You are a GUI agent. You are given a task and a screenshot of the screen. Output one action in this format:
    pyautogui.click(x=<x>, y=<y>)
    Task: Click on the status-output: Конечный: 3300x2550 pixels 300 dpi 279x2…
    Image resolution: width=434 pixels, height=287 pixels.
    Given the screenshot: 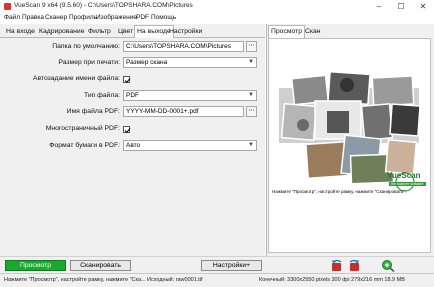 What is the action you would take?
    pyautogui.click(x=332, y=280)
    